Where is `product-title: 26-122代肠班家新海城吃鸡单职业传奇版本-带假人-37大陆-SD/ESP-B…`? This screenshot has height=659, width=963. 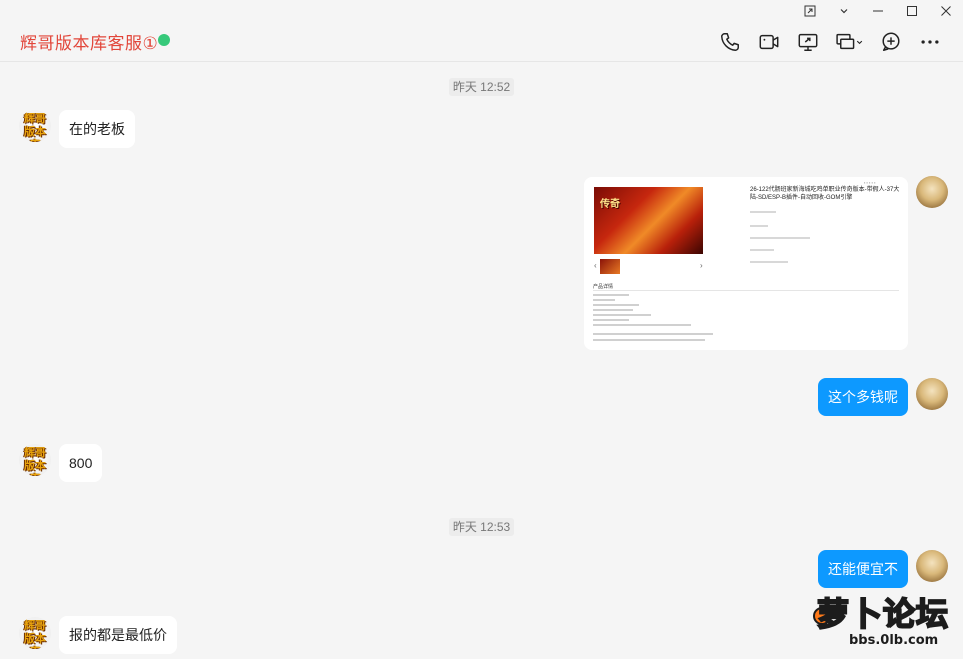 product-title: 26-122代肠班家新海城吃鸡单职业传奇版本-带假人-37大陆-SD/ESP-B… is located at coordinates (825, 194).